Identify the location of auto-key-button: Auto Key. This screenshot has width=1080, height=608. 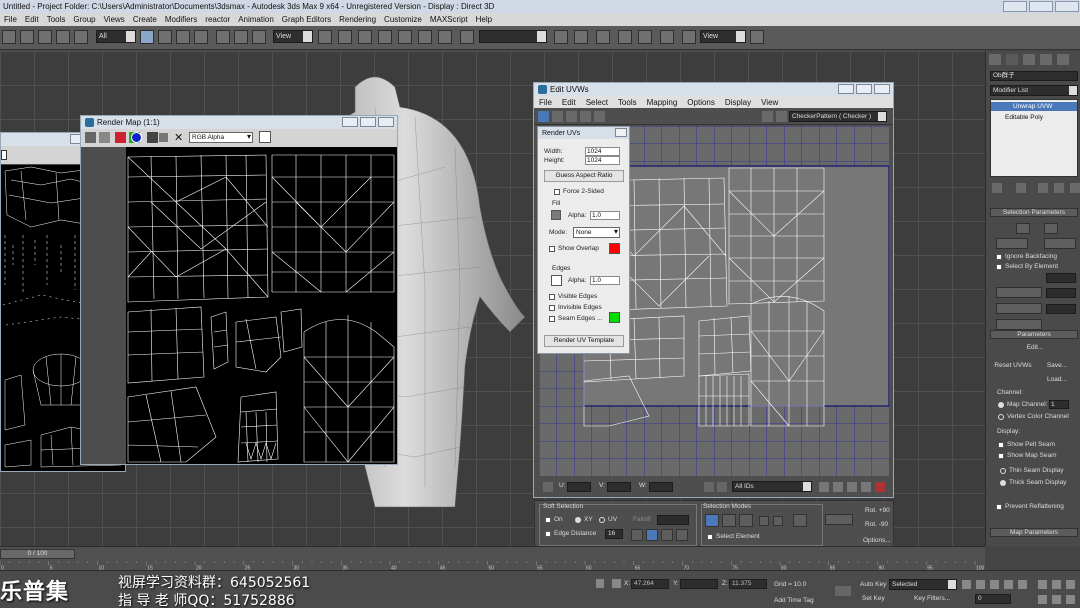
(873, 584).